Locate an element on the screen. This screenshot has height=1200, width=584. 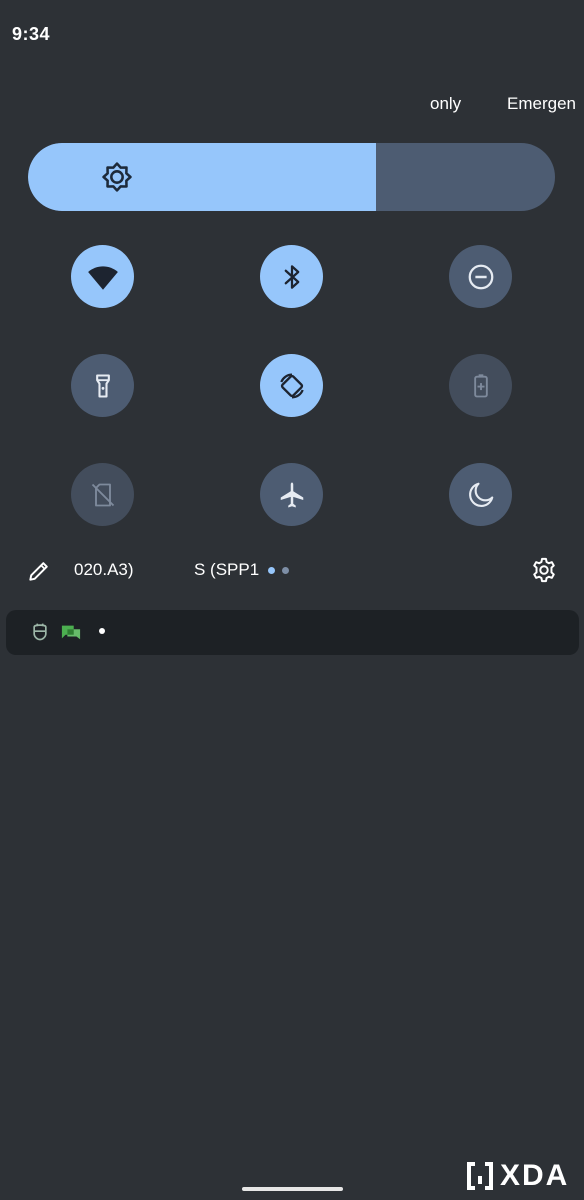
tile-night-light is located at coordinates (480, 494).